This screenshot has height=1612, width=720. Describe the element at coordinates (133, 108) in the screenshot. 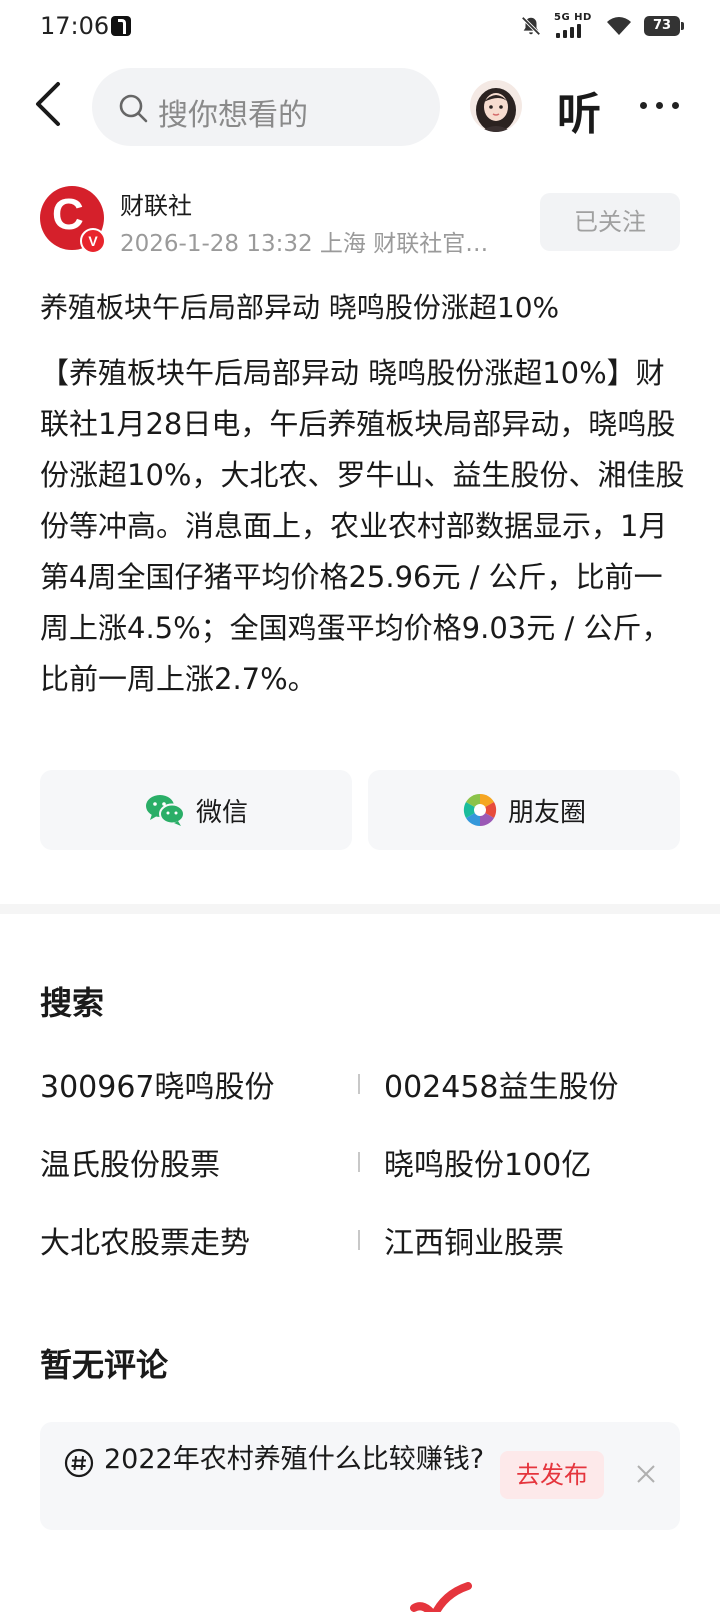

I see `search-icon` at that location.